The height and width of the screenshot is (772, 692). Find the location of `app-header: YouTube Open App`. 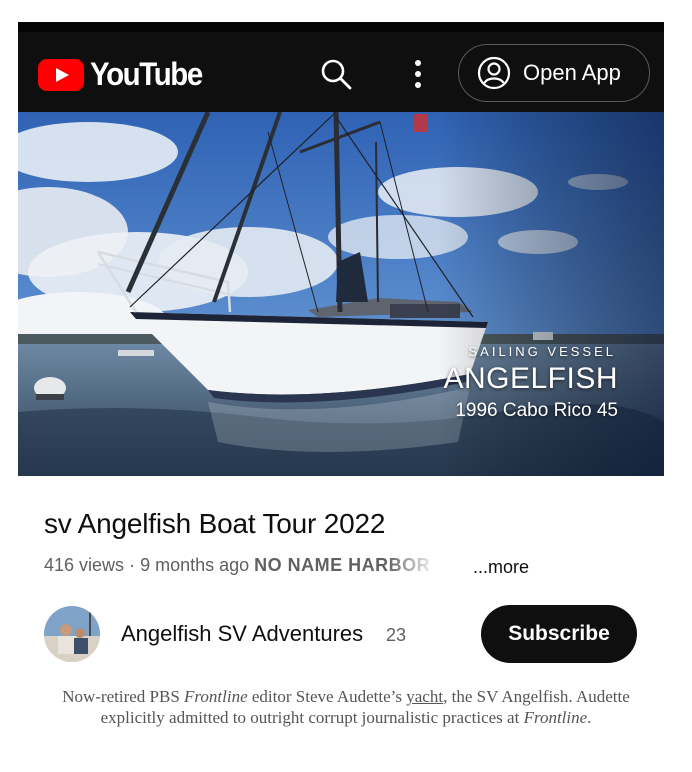

app-header: YouTube Open App is located at coordinates (341, 67).